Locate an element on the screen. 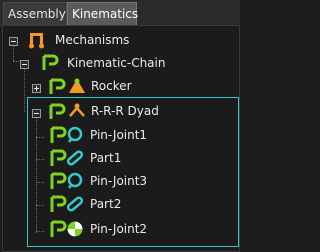 This screenshot has width=320, height=252. tree-item-label: Part2 is located at coordinates (106, 204).